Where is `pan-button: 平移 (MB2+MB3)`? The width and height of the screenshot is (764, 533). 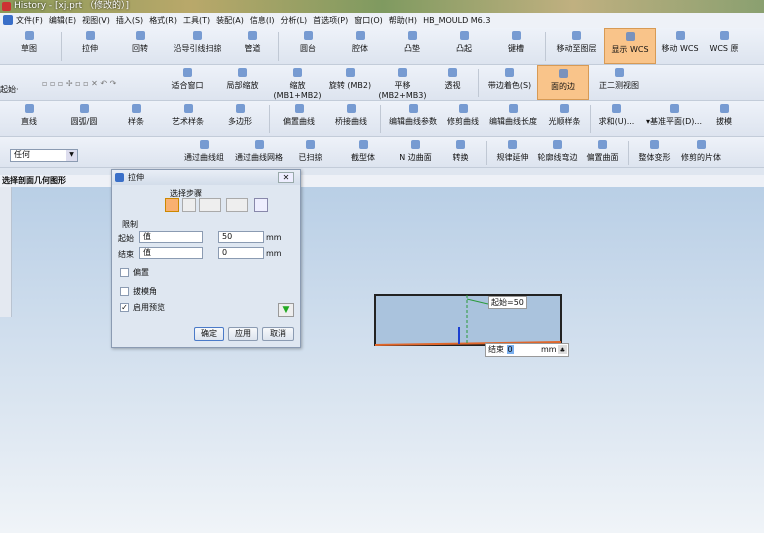 pan-button: 平移 (MB2+MB3) is located at coordinates (402, 82).